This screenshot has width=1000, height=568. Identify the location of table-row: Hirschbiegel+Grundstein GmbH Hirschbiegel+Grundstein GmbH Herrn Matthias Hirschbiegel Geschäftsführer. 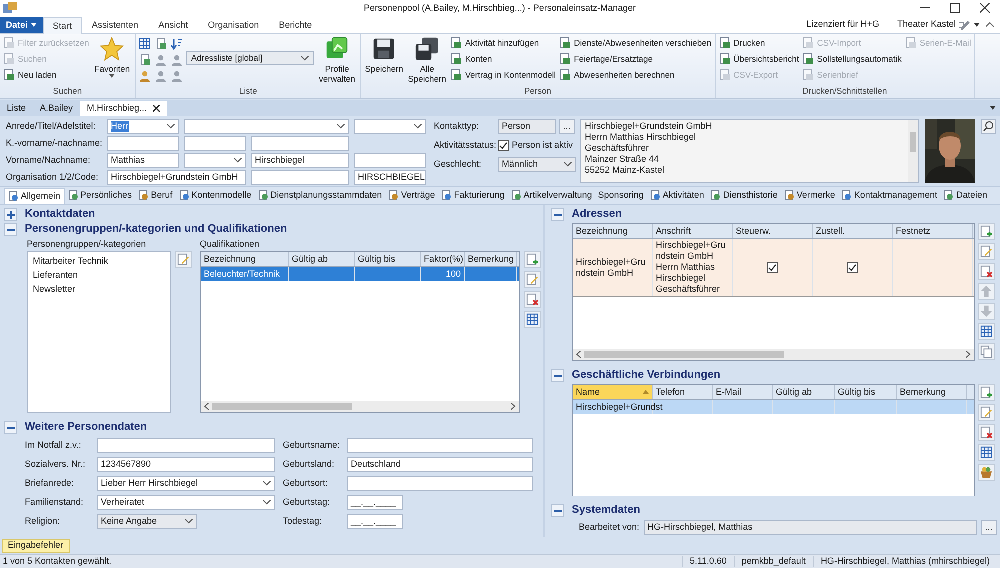
(773, 268).